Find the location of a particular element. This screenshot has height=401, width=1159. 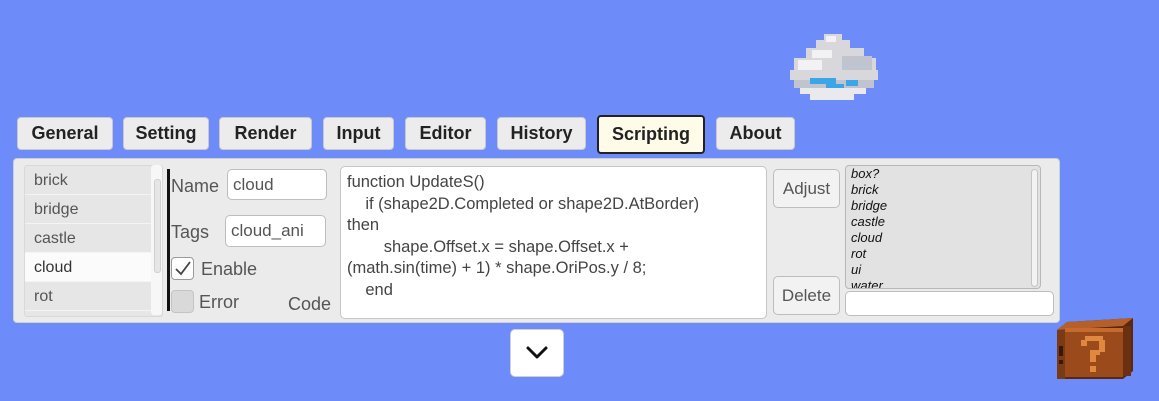

list-item: brick is located at coordinates (93, 180).